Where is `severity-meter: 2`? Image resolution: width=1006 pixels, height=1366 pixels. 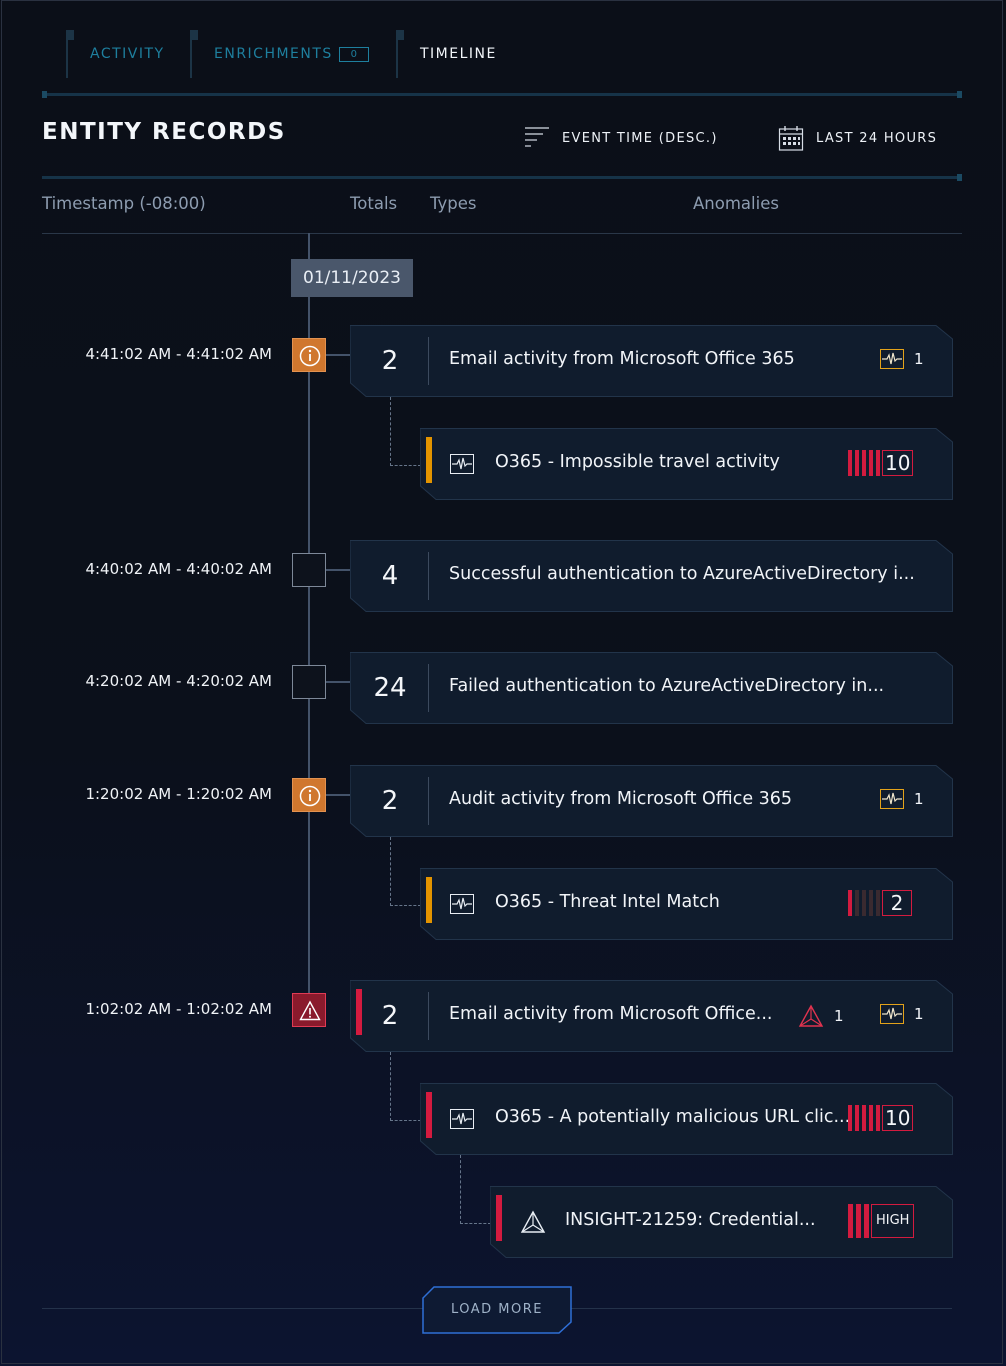 severity-meter: 2 is located at coordinates (880, 903).